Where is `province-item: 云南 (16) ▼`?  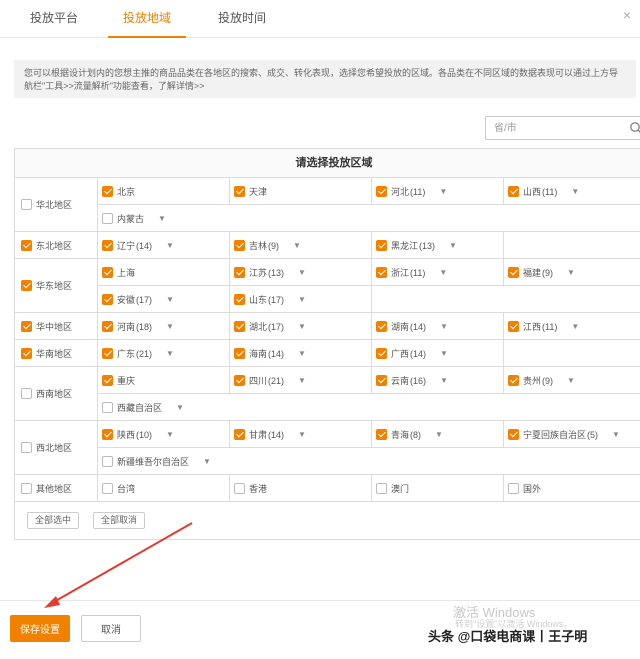
province-item: 云南 (16) ▼ is located at coordinates (438, 380).